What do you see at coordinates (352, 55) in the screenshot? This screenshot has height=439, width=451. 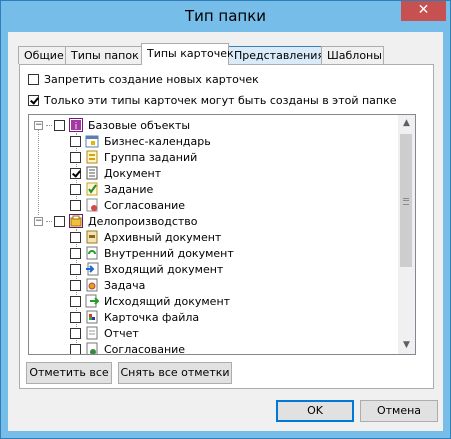 I see `tab-templates: Шаблоны` at bounding box center [352, 55].